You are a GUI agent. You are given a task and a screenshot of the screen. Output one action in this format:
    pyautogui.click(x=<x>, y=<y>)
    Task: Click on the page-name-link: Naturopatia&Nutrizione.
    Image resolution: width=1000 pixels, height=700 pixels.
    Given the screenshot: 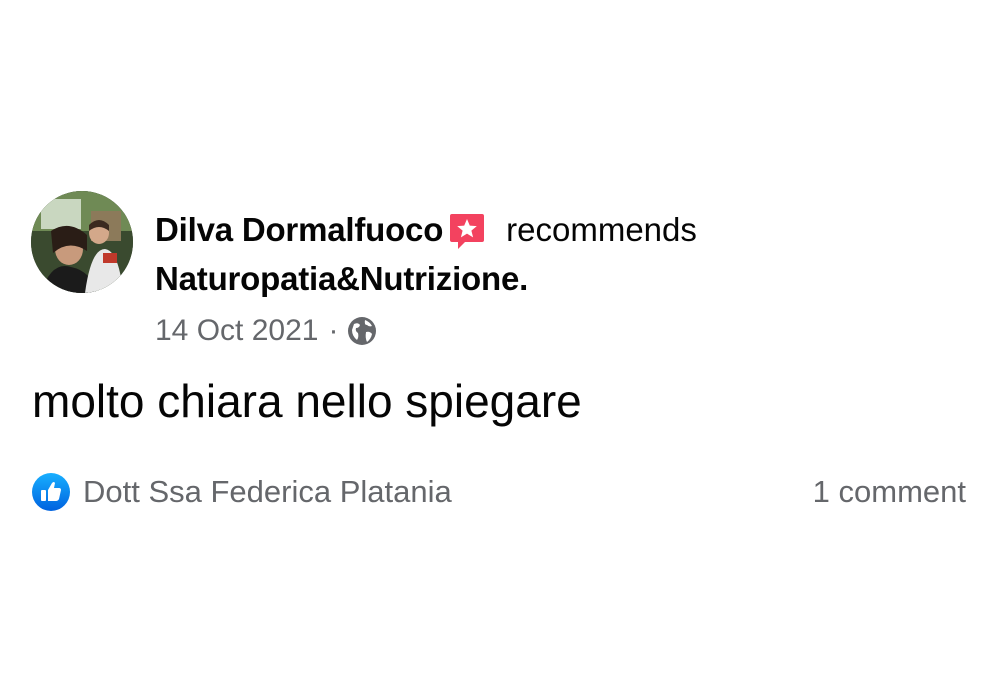 What is the action you would take?
    pyautogui.click(x=341, y=279)
    